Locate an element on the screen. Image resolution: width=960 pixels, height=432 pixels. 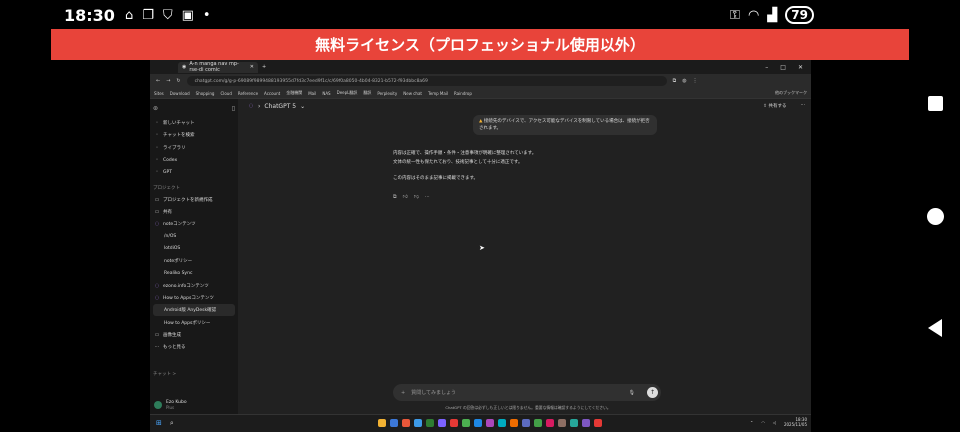
model-selector: ChatGPT 5 is located at coordinates (280, 106).